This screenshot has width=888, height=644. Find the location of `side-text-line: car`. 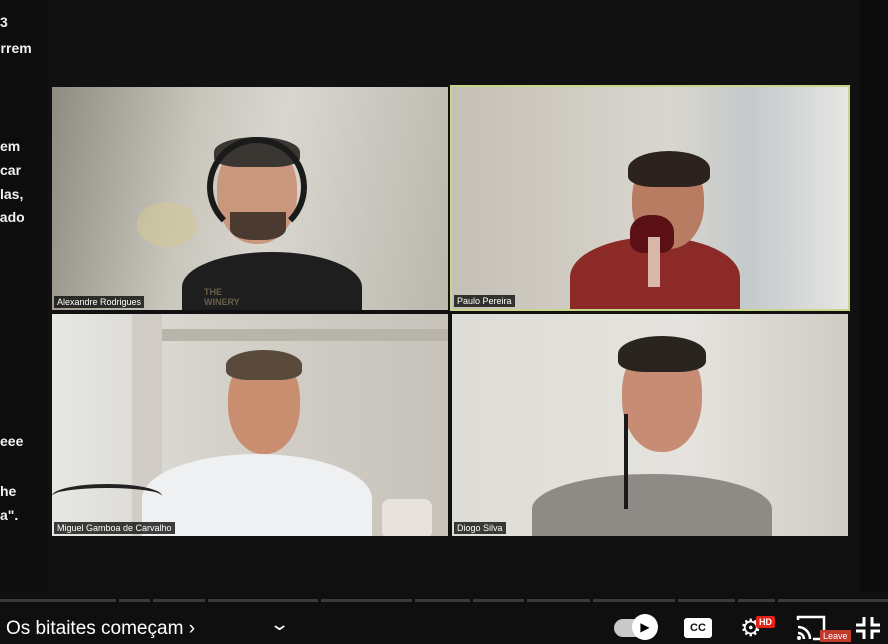

side-text-line: car is located at coordinates (11, 170).